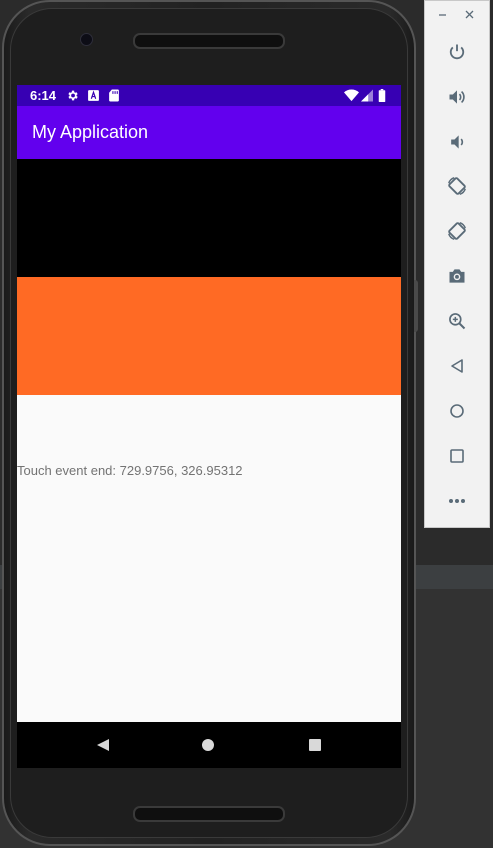  I want to click on front-camera, so click(86, 39).